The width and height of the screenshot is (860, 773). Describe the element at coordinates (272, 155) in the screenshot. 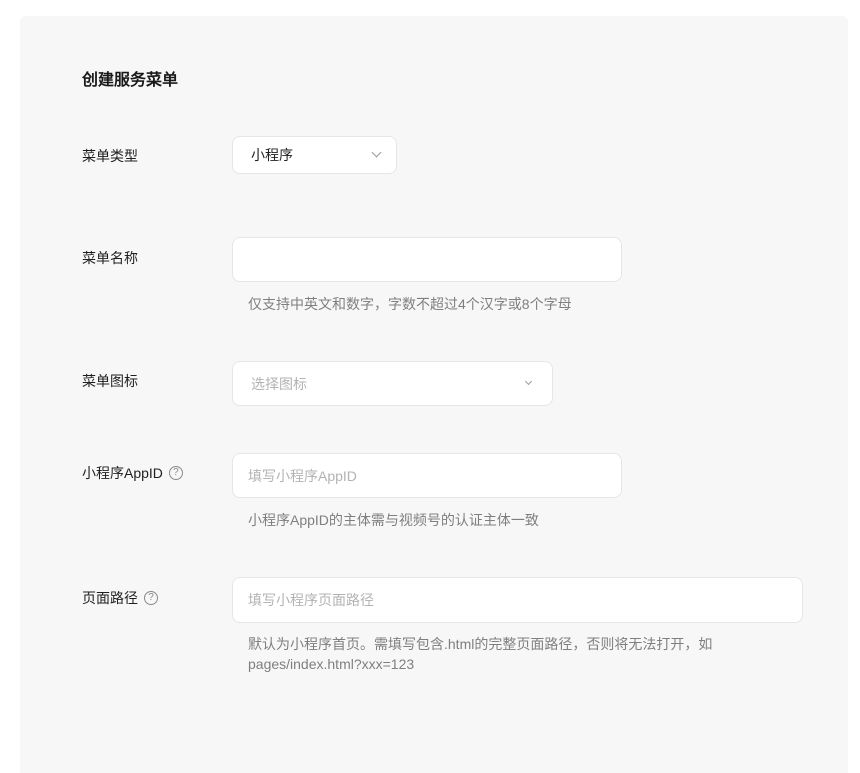

I see `menu-type-value: 小程序` at that location.